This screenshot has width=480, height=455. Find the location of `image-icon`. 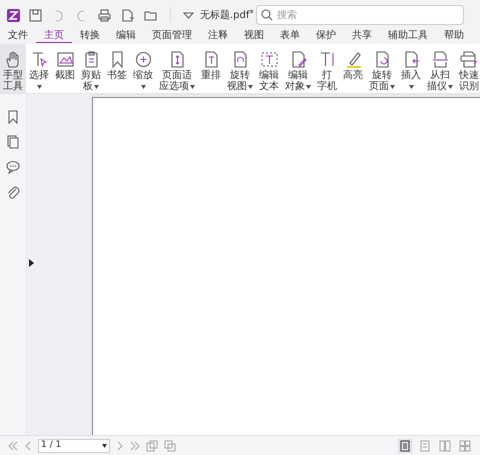

image-icon is located at coordinates (65, 59).